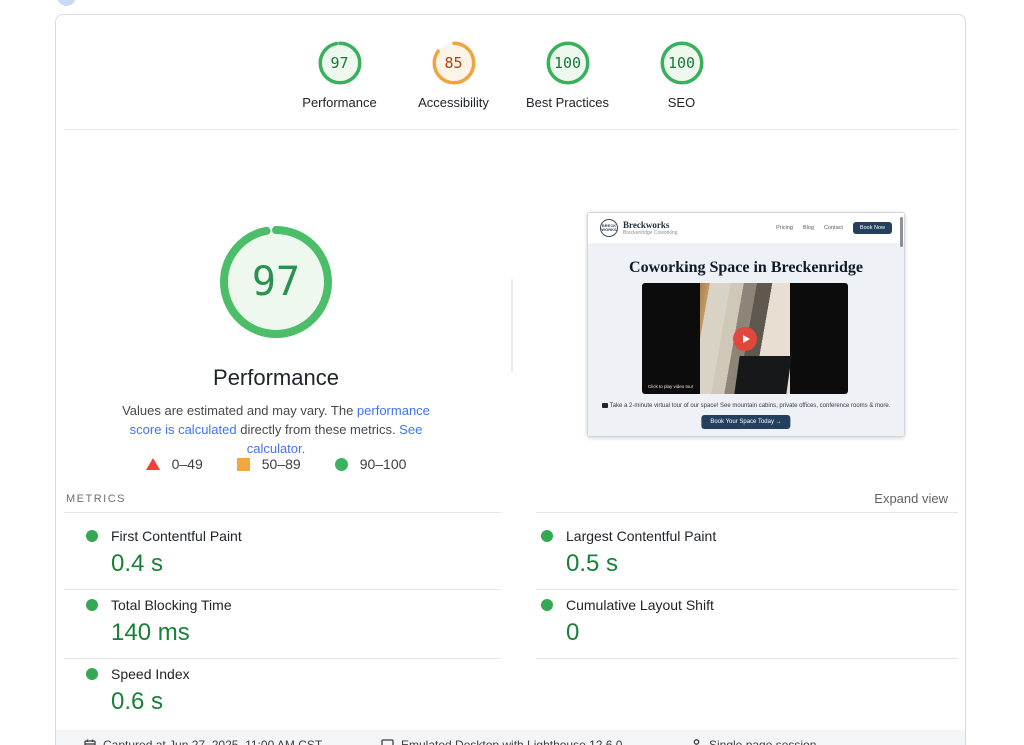 The height and width of the screenshot is (745, 1024). I want to click on metric-total-blocking-time: Total Blocking Time 140 ms, so click(159, 622).